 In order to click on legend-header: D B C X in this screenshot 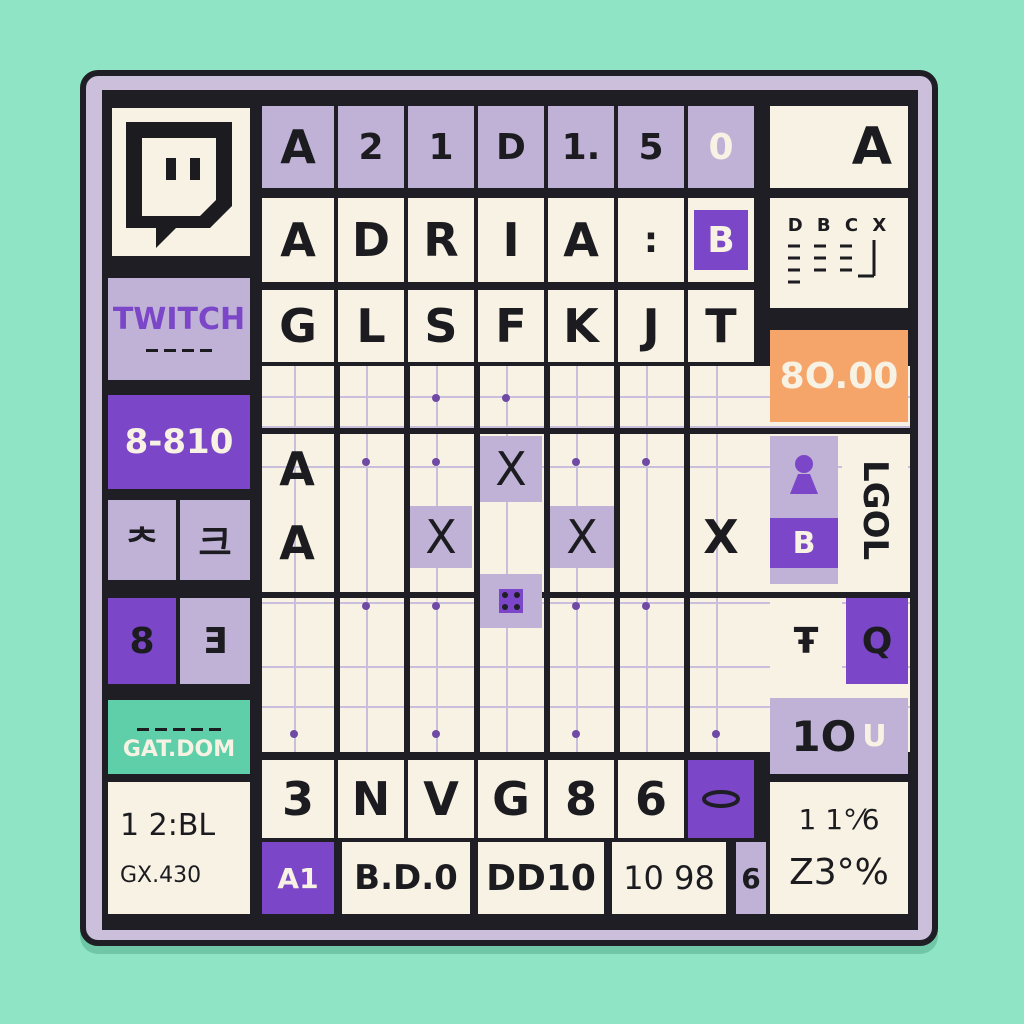, I will do `click(839, 225)`.